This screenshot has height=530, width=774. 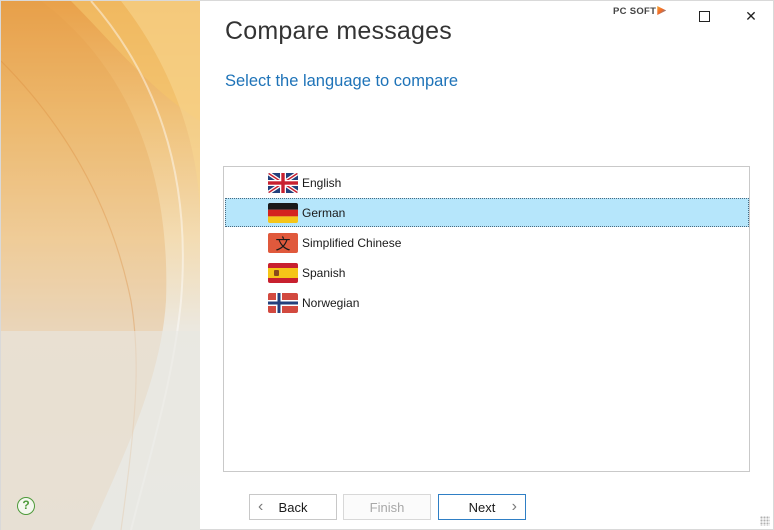 I want to click on brand-logo: PC SOFT, so click(x=640, y=11).